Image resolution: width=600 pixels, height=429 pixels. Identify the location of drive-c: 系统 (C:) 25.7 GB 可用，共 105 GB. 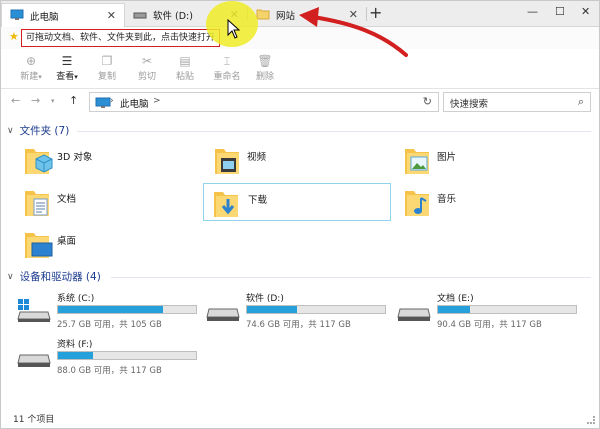
(112, 311).